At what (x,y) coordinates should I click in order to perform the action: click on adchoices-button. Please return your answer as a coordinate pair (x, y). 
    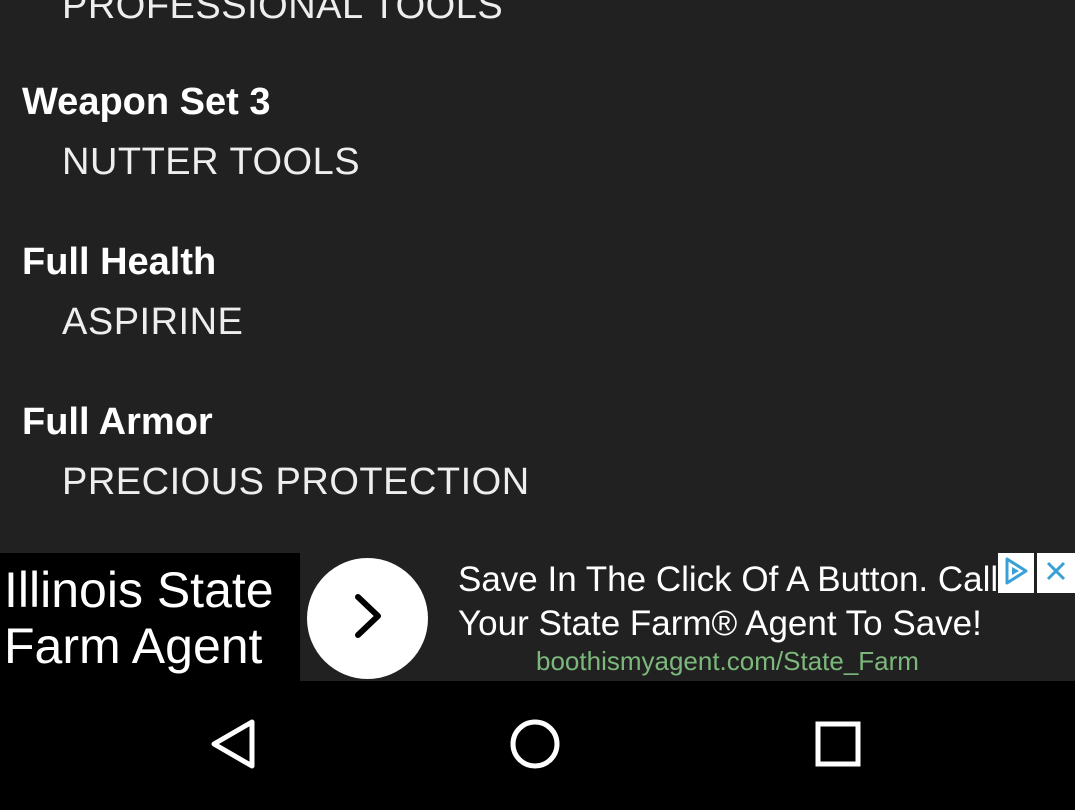
    Looking at the image, I should click on (1016, 573).